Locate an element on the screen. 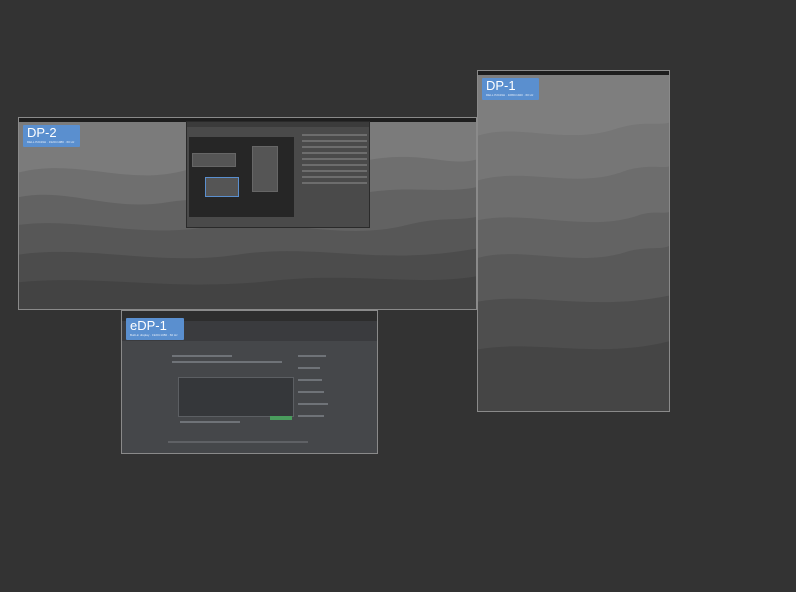 Image resolution: width=796 pixels, height=592 pixels. display-settings-window-preview is located at coordinates (278, 174).